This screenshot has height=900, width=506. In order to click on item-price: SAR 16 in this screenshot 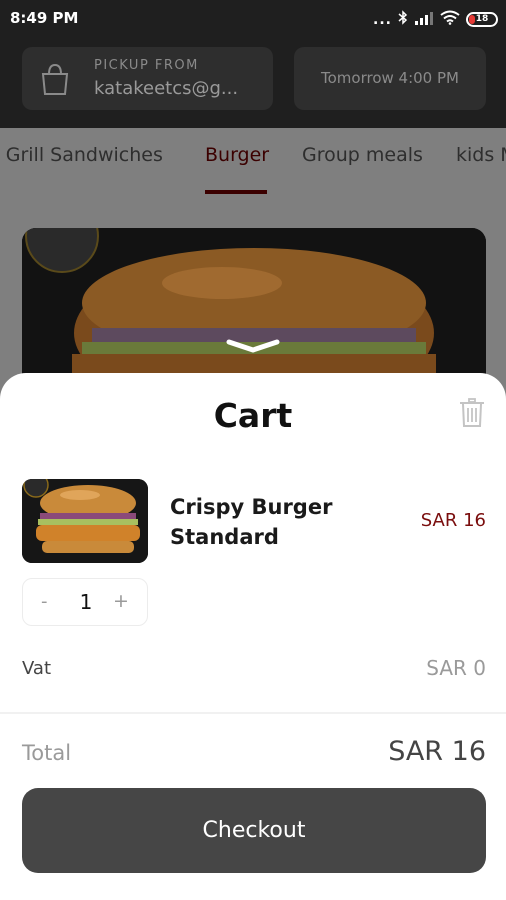, I will do `click(453, 520)`.